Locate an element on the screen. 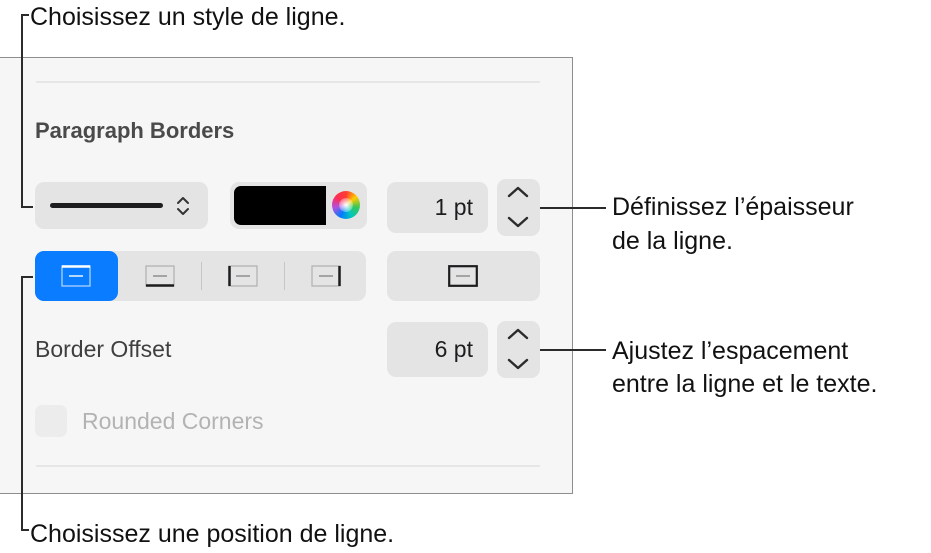 The image size is (931, 553). border-top-icon is located at coordinates (76, 276).